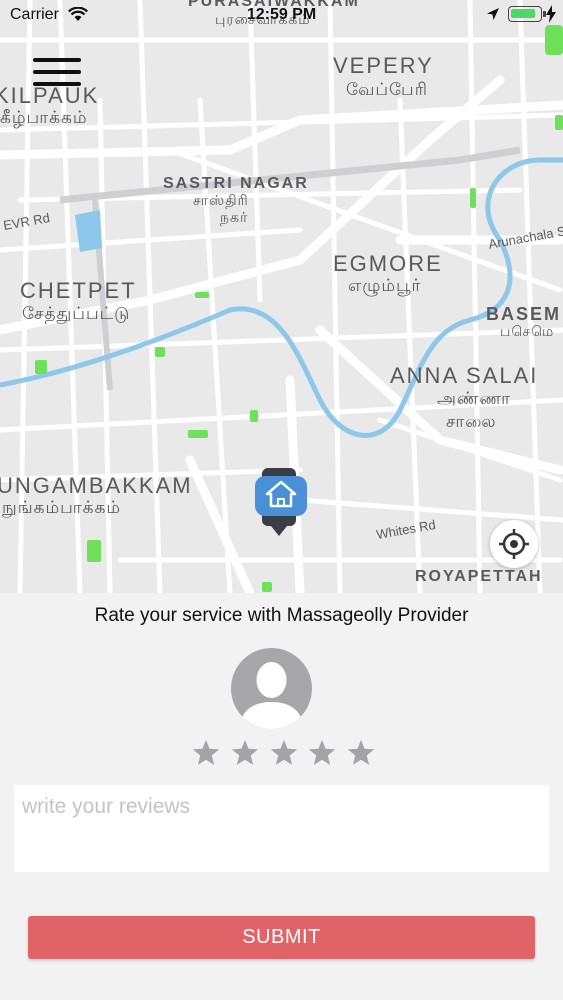 The image size is (563, 1000). I want to click on crosshair-locate-icon, so click(514, 544).